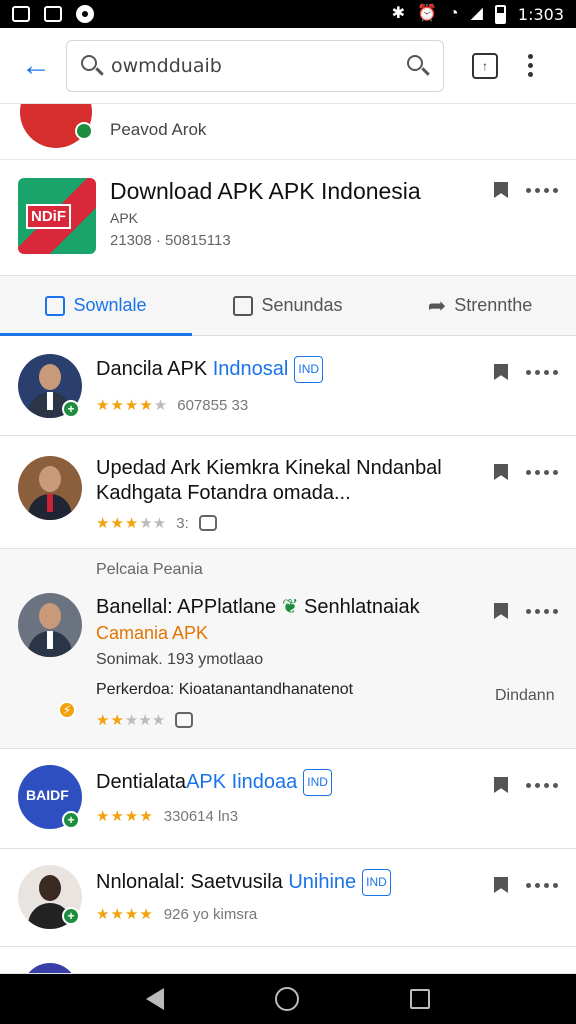 The height and width of the screenshot is (1024, 576). What do you see at coordinates (453, 13) in the screenshot?
I see `wifi-icon: ◔` at bounding box center [453, 13].